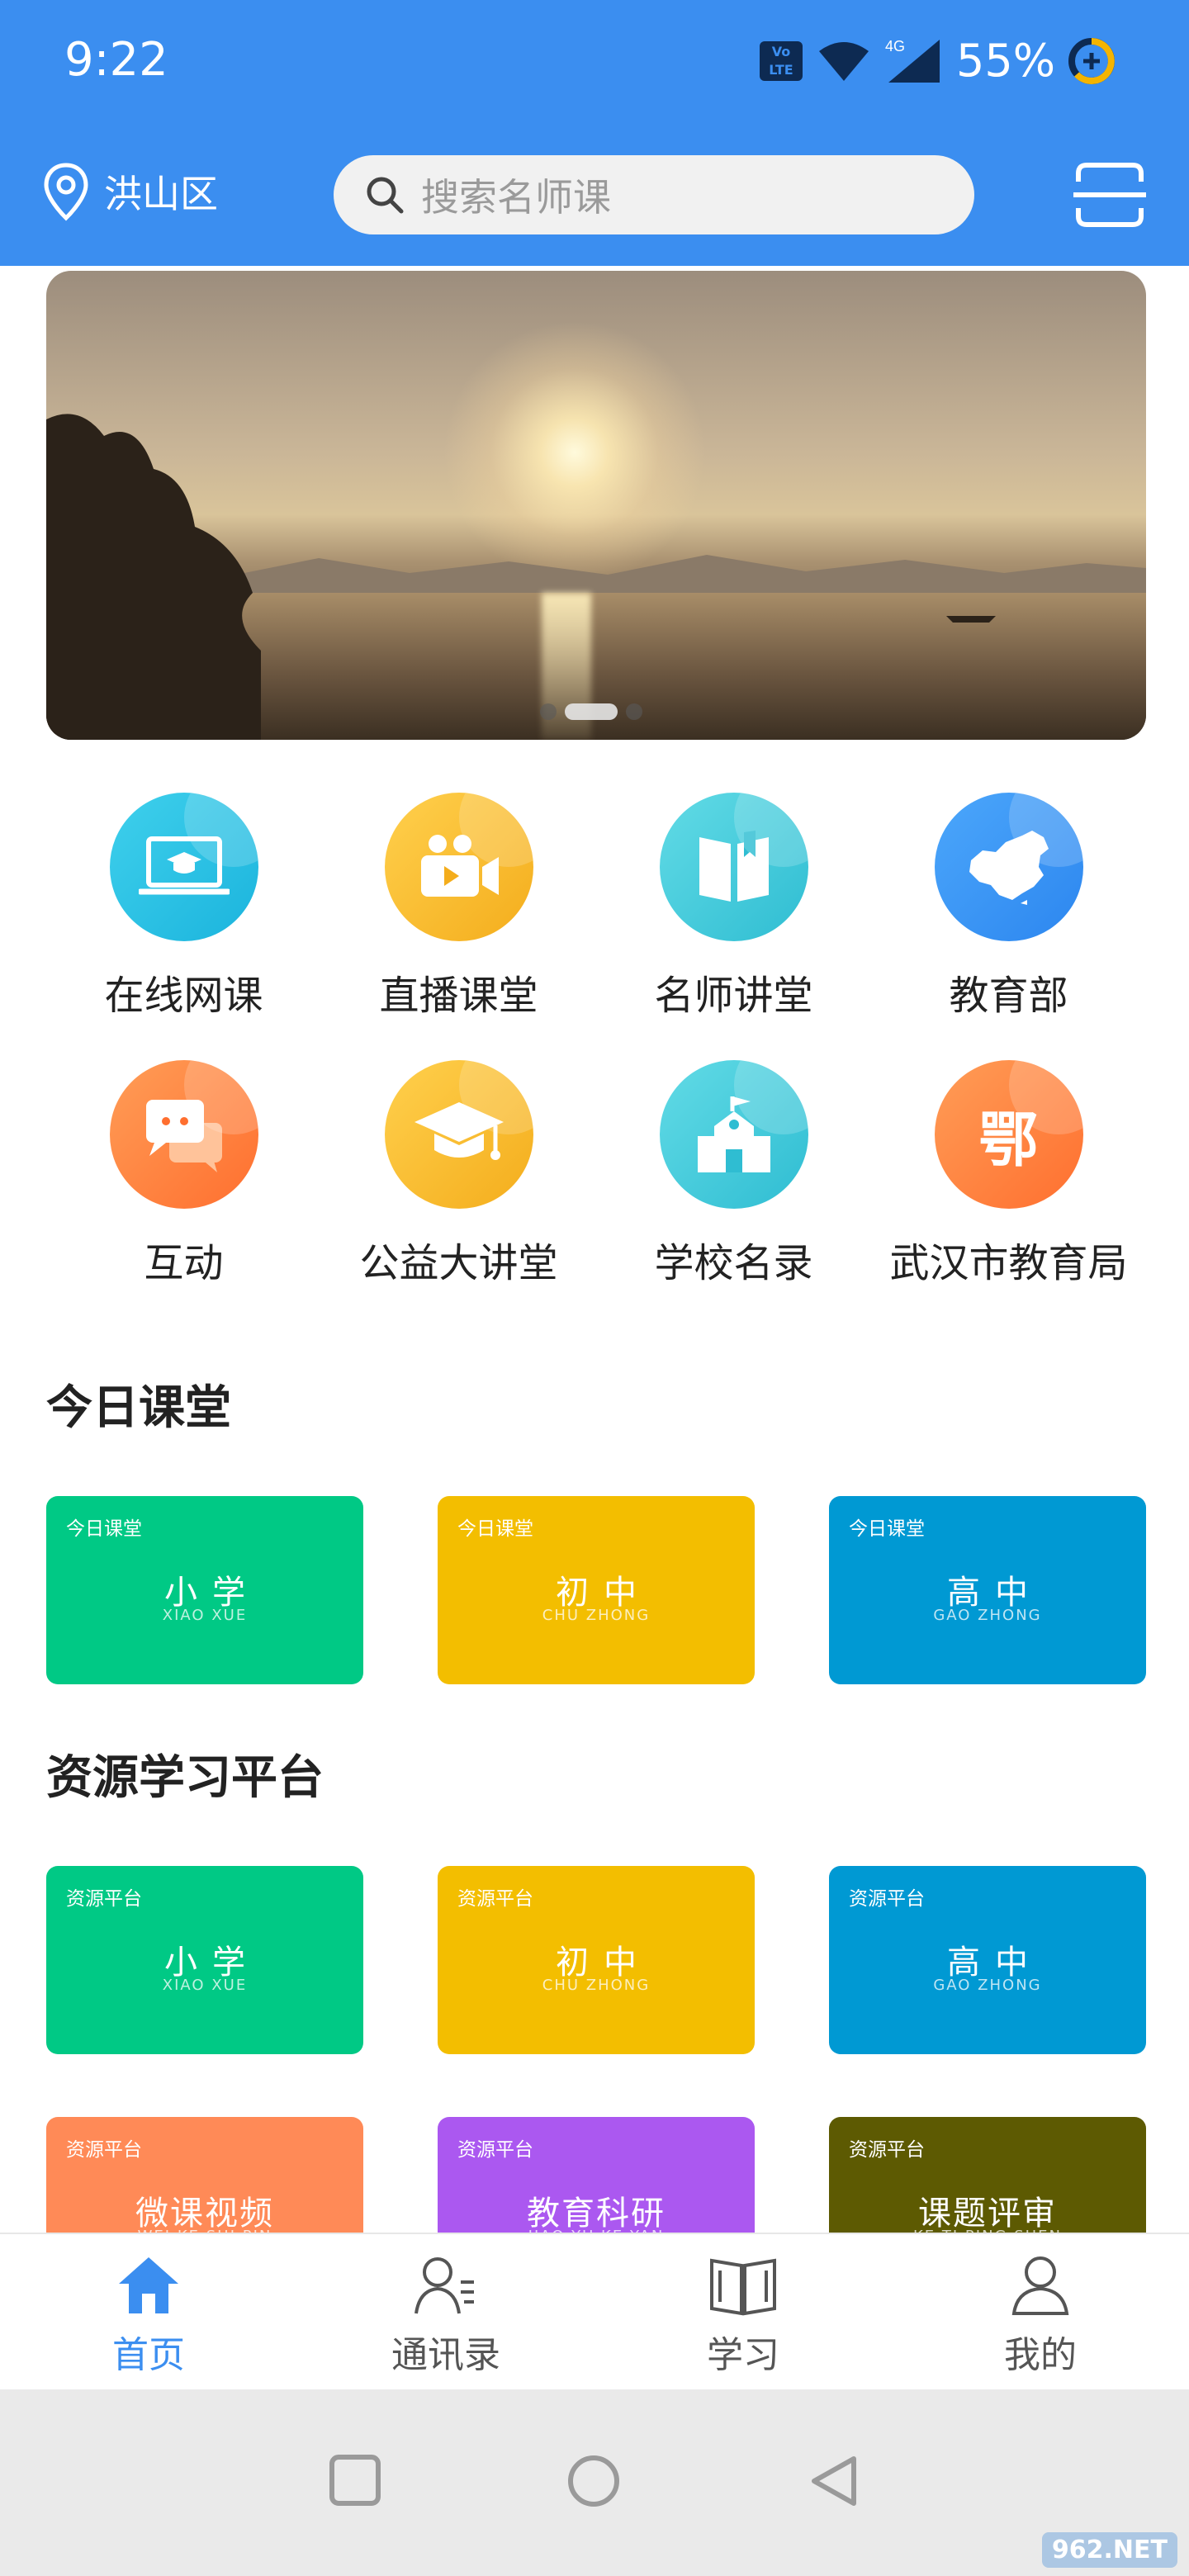 The width and height of the screenshot is (1189, 2576). I want to click on card-today-junior: 今日课堂 初中 CHU ZHONG, so click(596, 1590).